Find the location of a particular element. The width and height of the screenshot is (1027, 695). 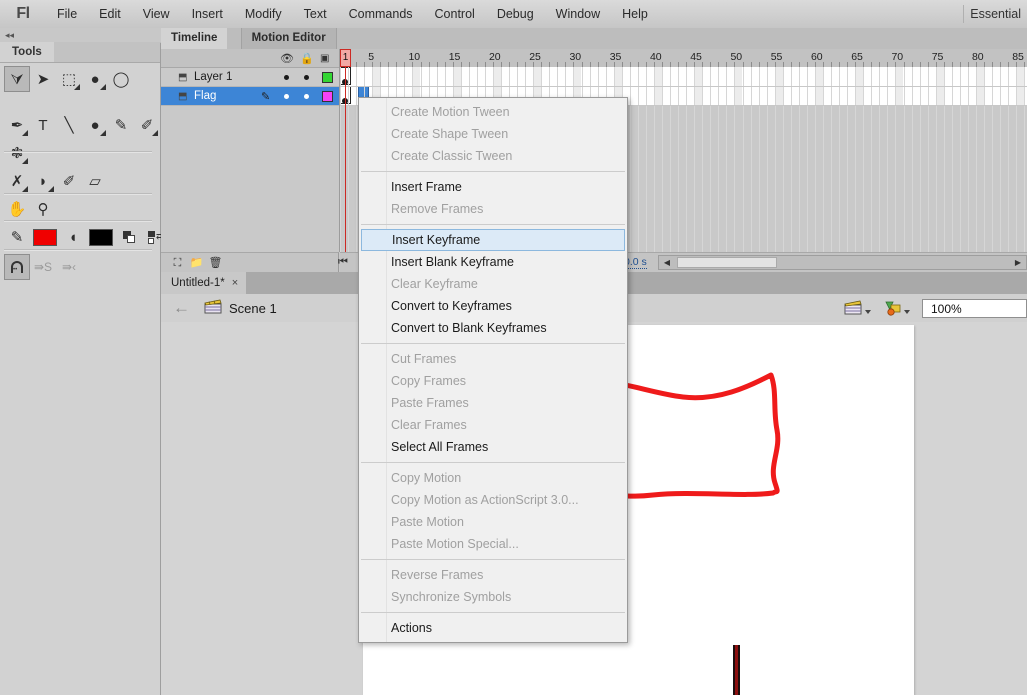

stage-pasteboard-left is located at coordinates (262, 508).